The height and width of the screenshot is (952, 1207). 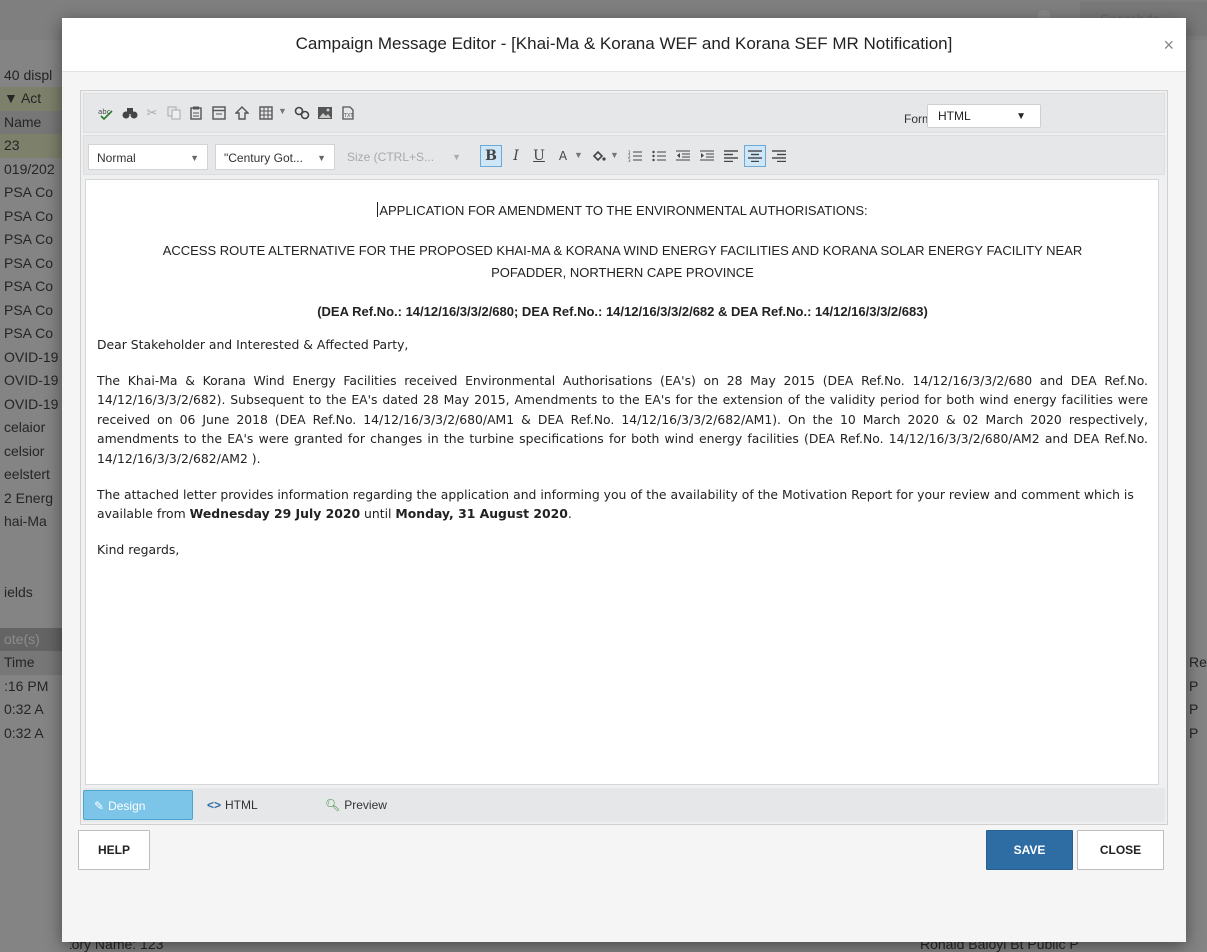 I want to click on insert-link-icon, so click(x=242, y=113).